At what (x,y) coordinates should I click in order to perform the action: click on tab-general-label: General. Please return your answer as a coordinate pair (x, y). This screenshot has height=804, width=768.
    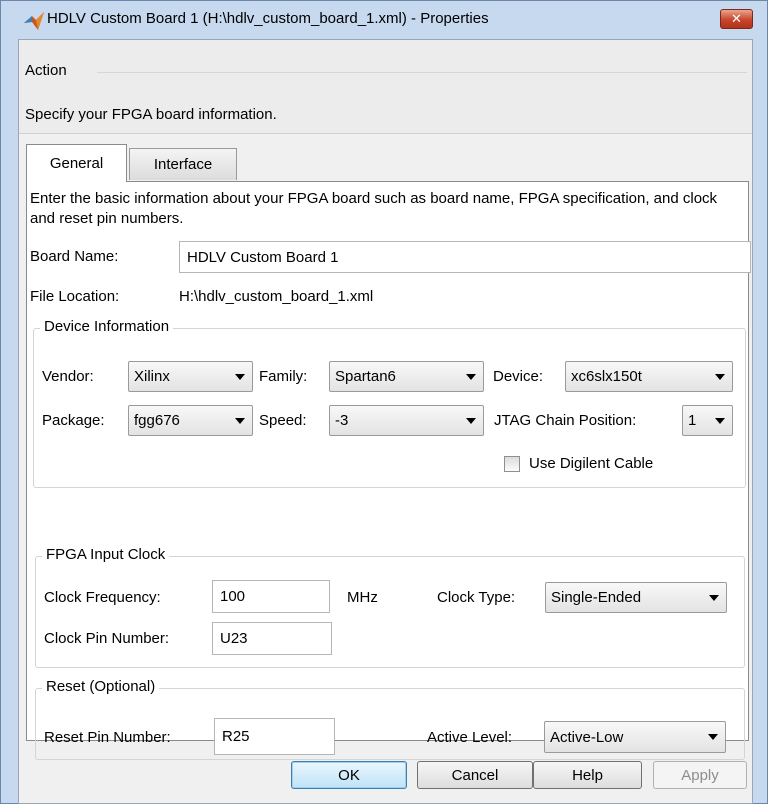
    Looking at the image, I should click on (76, 163).